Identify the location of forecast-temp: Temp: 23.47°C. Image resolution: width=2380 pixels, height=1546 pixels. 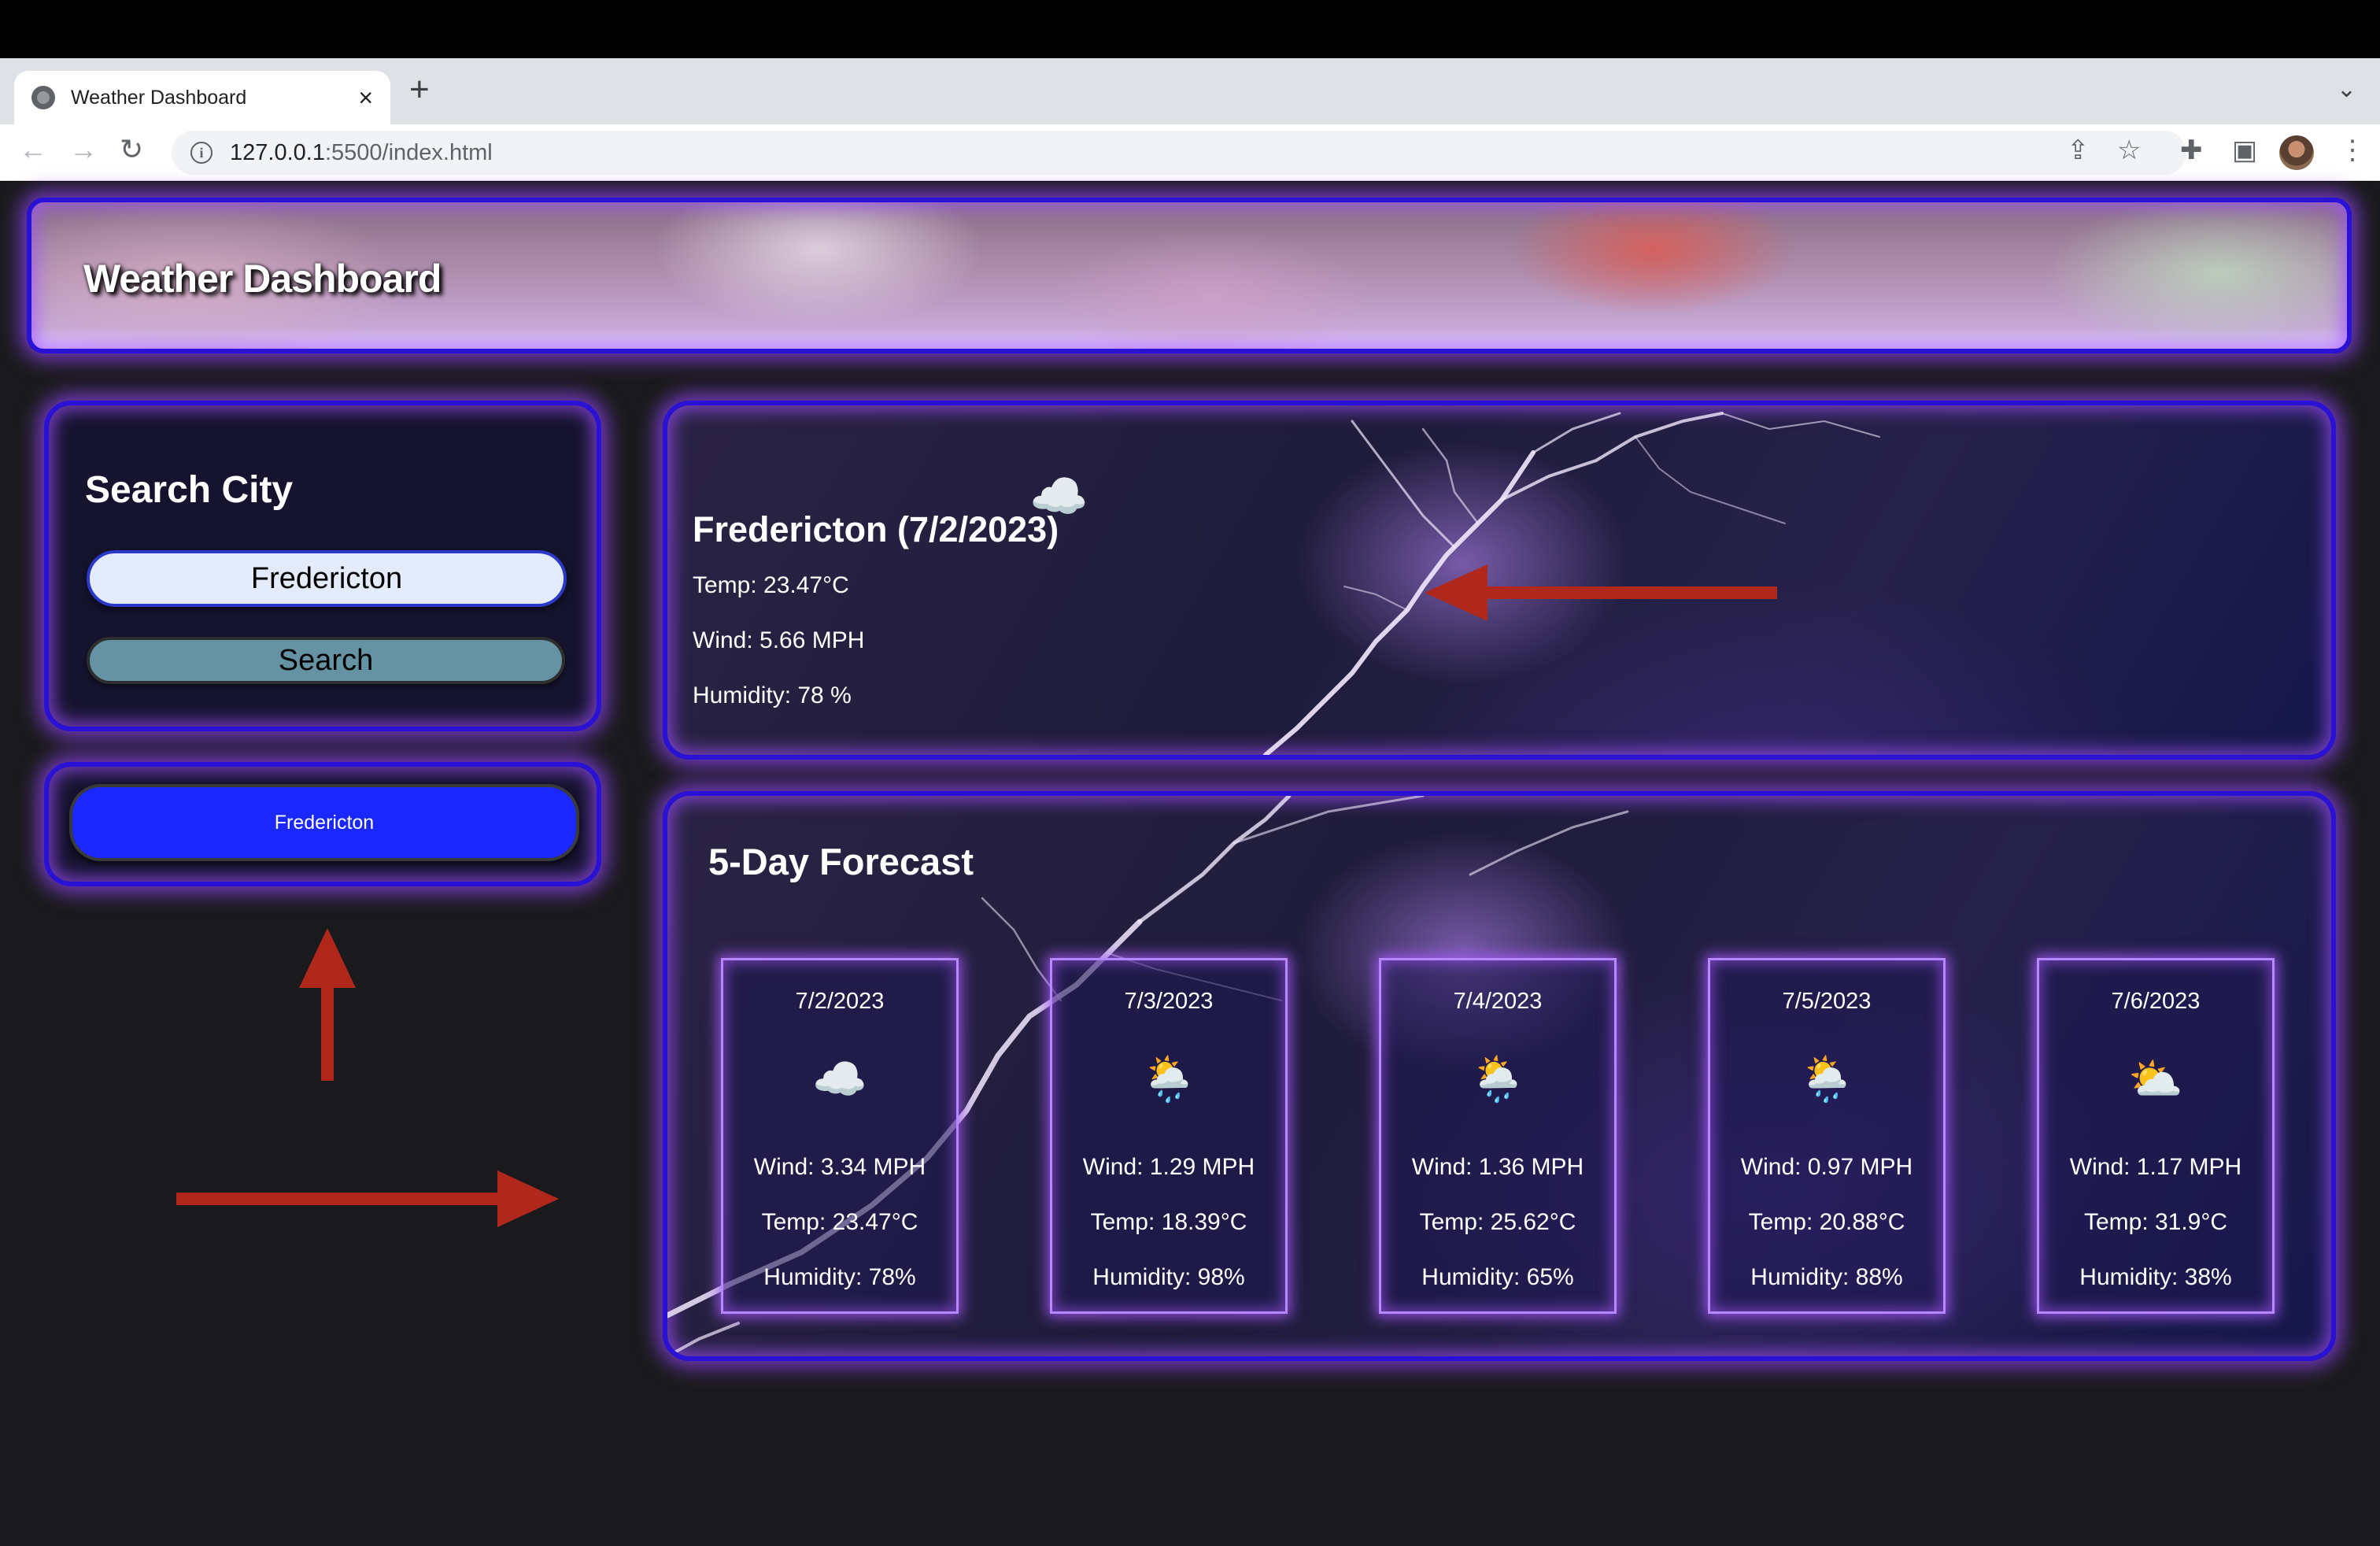
(839, 1222).